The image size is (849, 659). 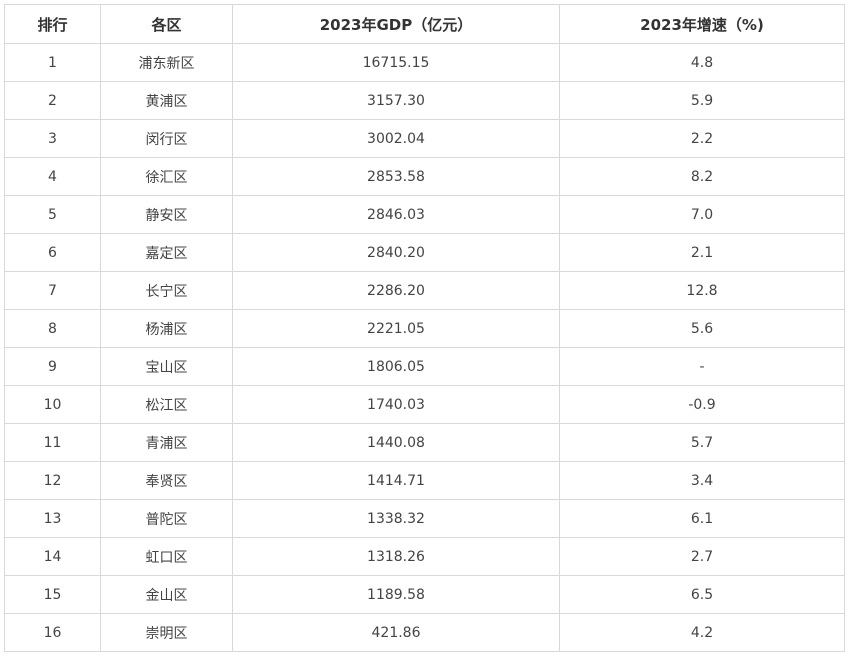 What do you see at coordinates (52, 100) in the screenshot?
I see `rank-cell: 2` at bounding box center [52, 100].